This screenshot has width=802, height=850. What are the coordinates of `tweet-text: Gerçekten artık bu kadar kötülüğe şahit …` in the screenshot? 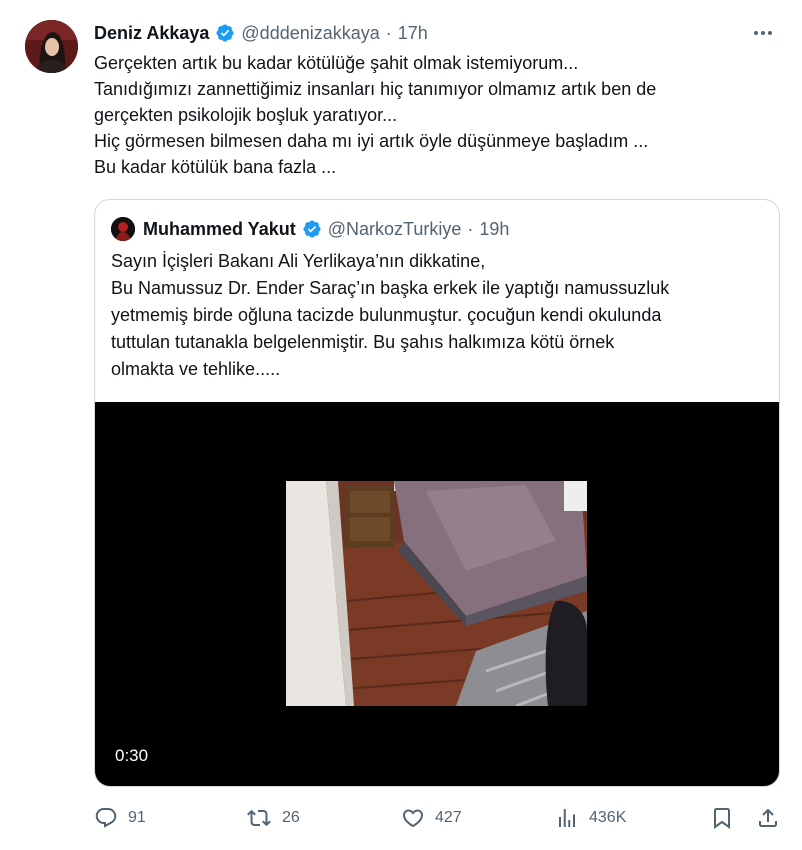 It's located at (439, 115).